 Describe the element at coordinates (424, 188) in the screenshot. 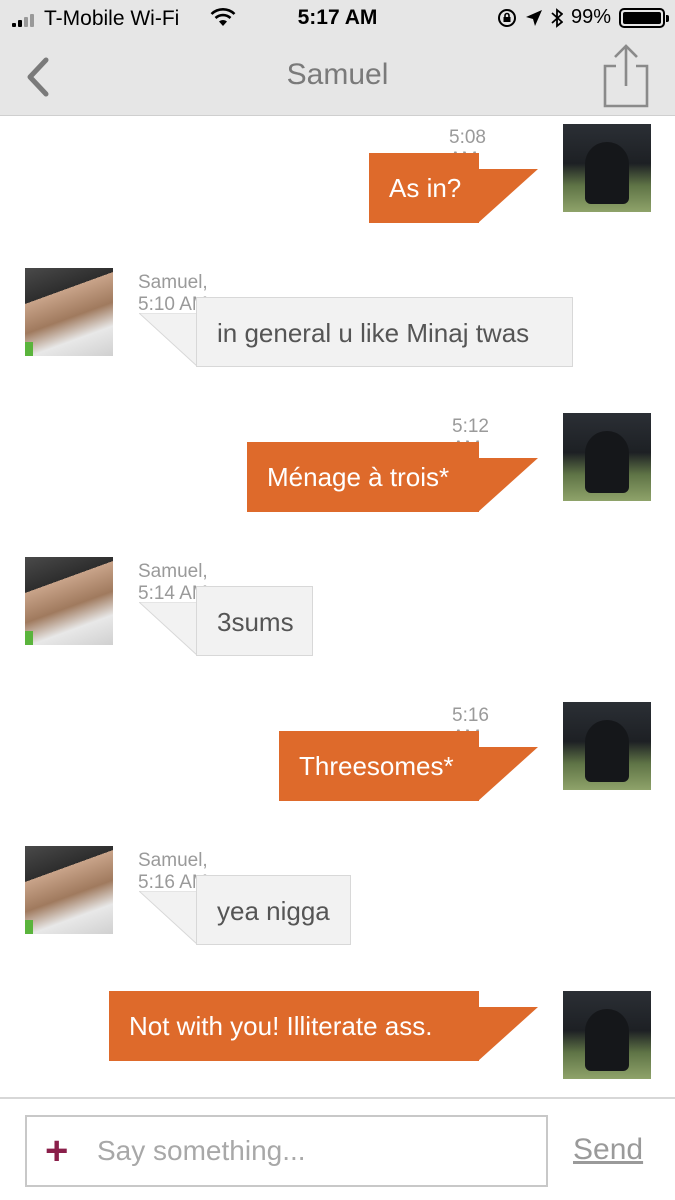

I see `message-bubble: As in?` at that location.